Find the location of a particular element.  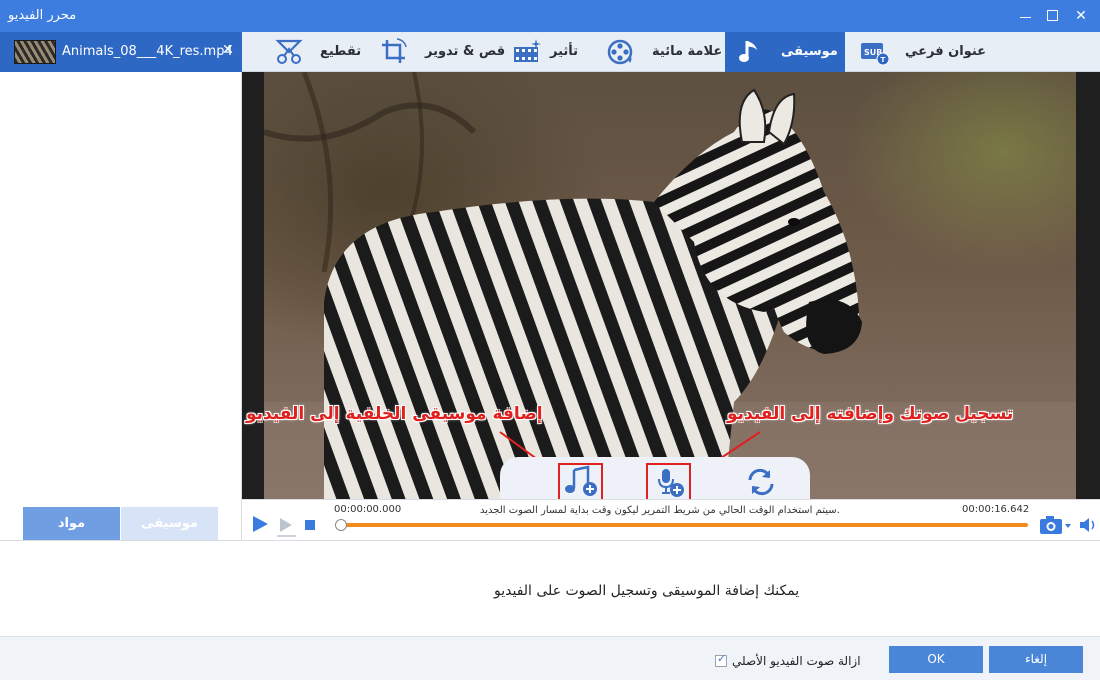

volume-icon is located at coordinates (1088, 525).